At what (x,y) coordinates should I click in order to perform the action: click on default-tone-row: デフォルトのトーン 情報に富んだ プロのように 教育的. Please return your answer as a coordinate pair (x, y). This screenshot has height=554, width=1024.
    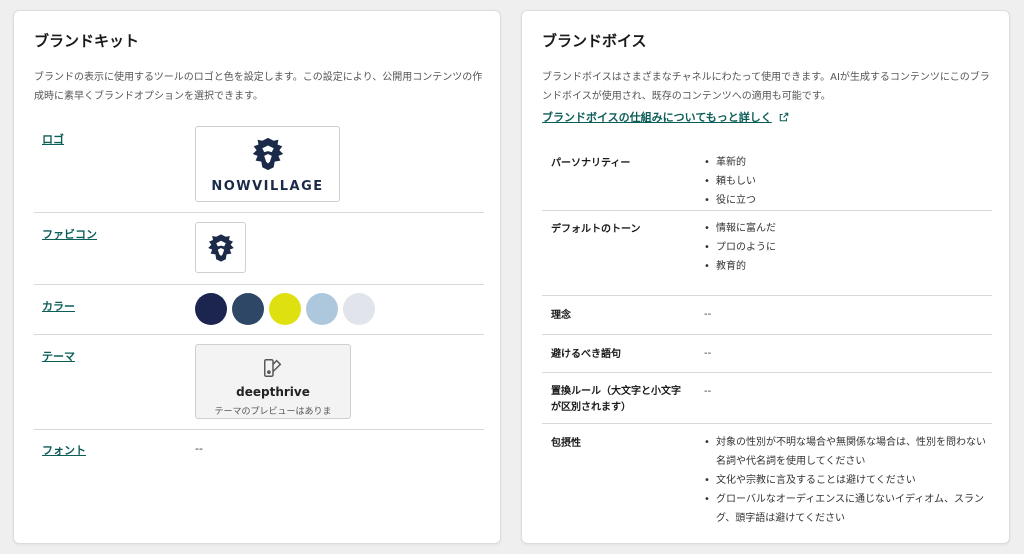
    Looking at the image, I should click on (767, 253).